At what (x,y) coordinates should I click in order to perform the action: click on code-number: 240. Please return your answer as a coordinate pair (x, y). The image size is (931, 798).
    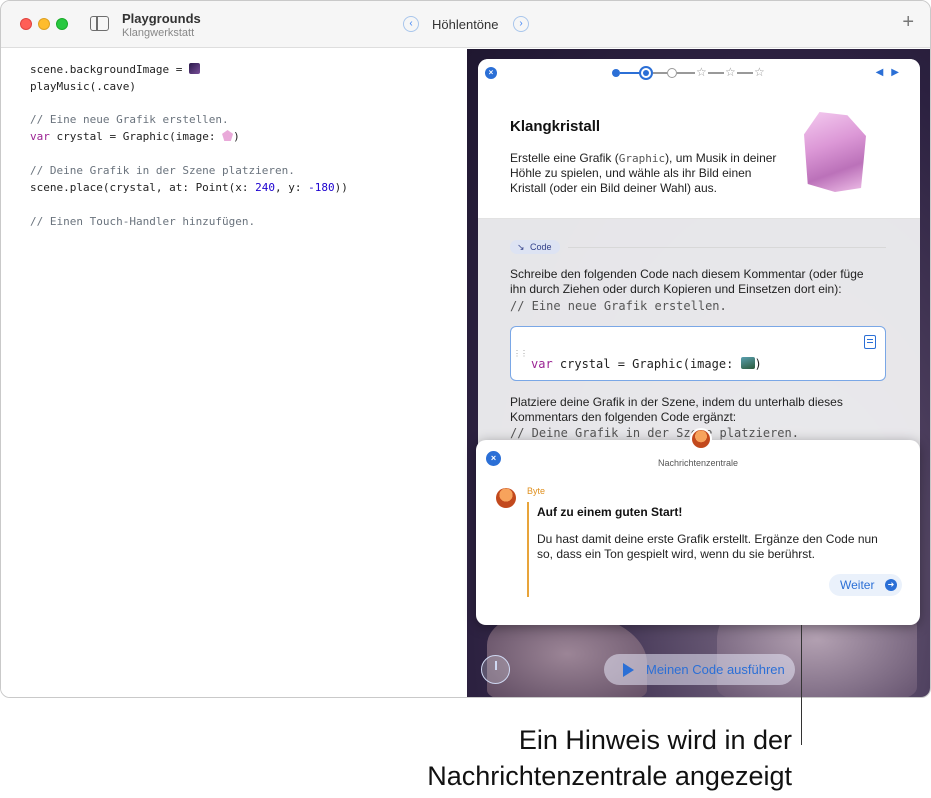
    Looking at the image, I should click on (265, 187).